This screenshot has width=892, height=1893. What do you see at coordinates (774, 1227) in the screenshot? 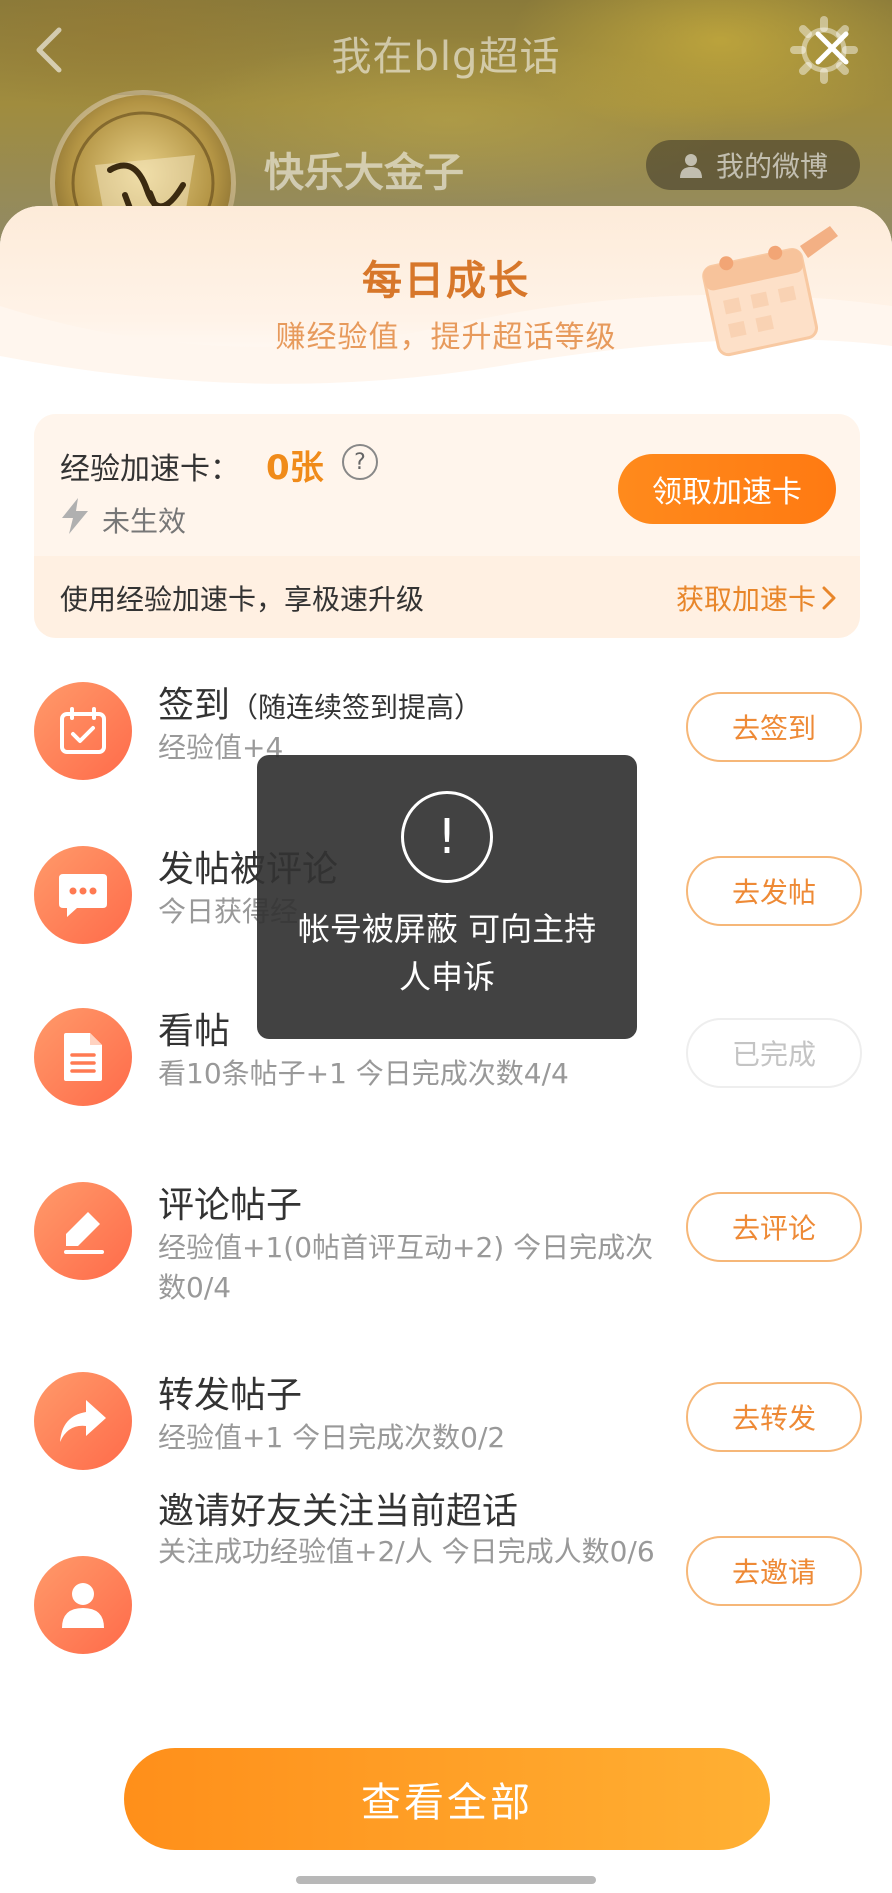
I see `comment-button: 去评论` at bounding box center [774, 1227].